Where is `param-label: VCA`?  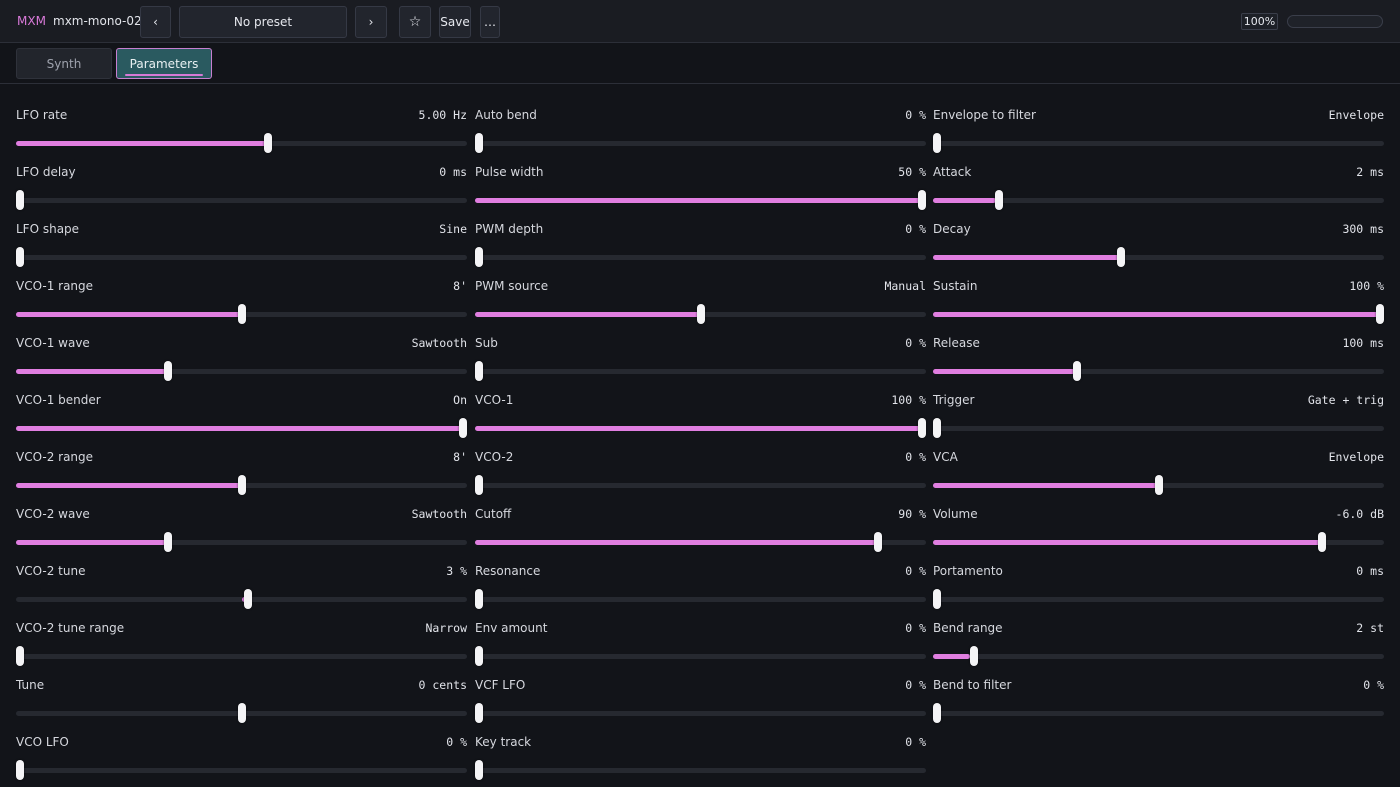 param-label: VCA is located at coordinates (945, 457).